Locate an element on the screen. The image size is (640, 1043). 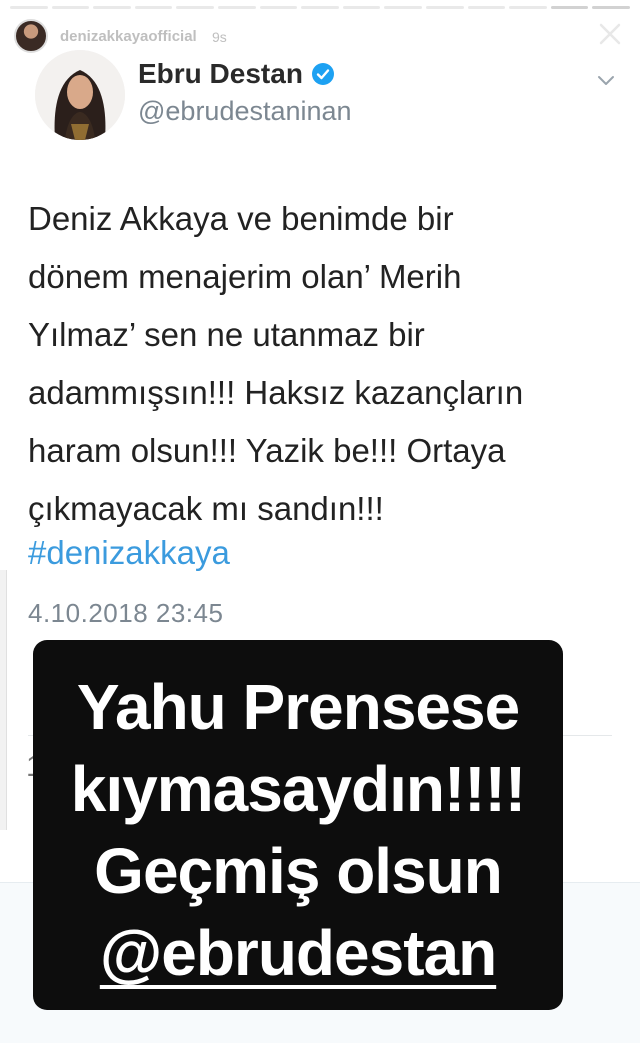
chevron-down-icon is located at coordinates (606, 80).